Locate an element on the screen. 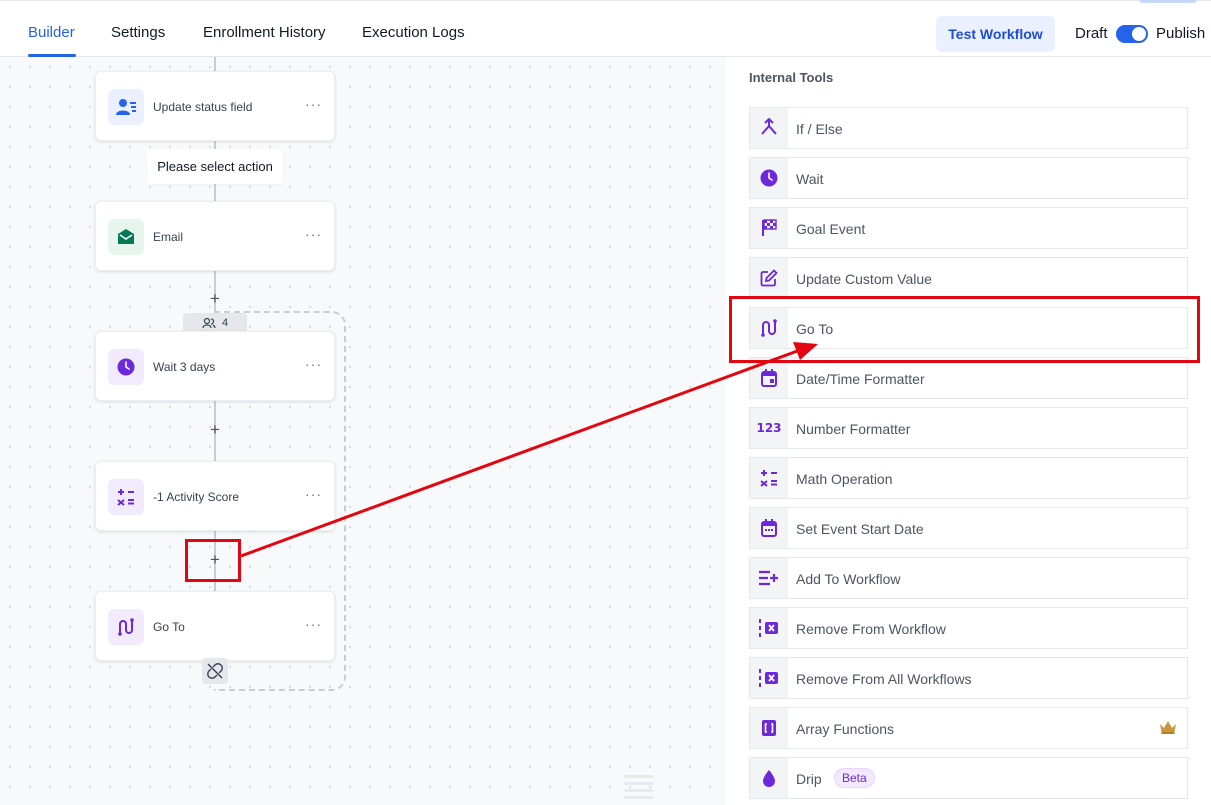 The height and width of the screenshot is (805, 1211). enrolled-contacts-badge: 4 is located at coordinates (215, 323).